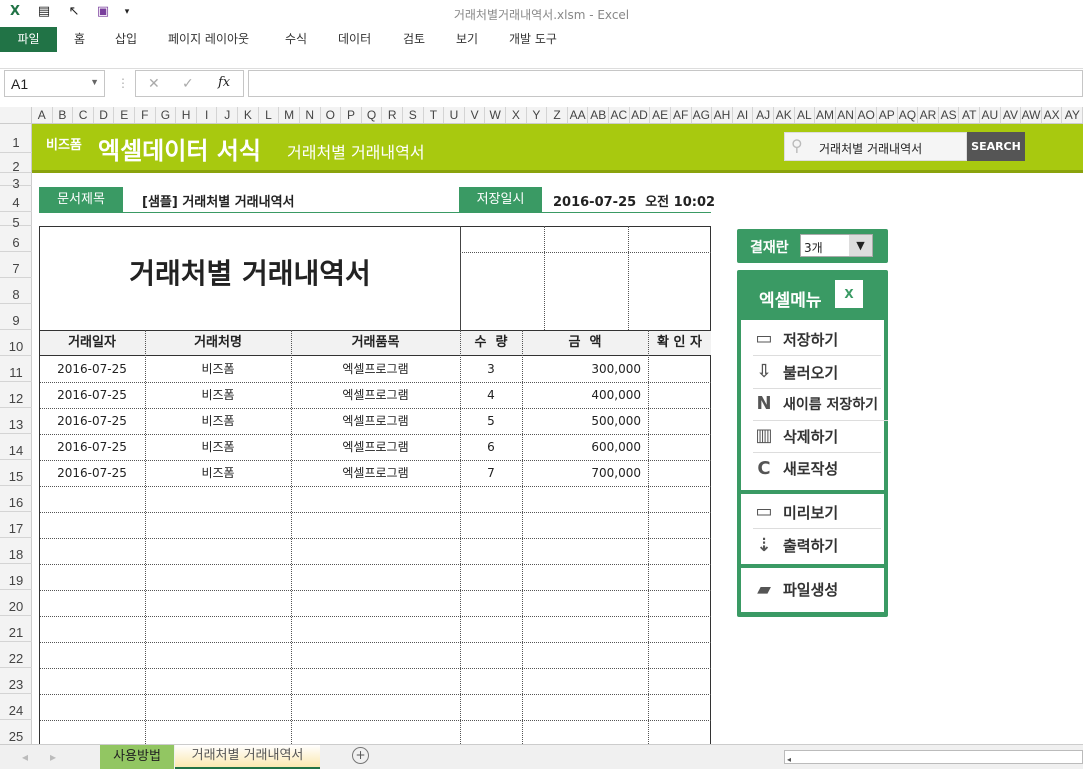  I want to click on row-header: 5, so click(16, 221).